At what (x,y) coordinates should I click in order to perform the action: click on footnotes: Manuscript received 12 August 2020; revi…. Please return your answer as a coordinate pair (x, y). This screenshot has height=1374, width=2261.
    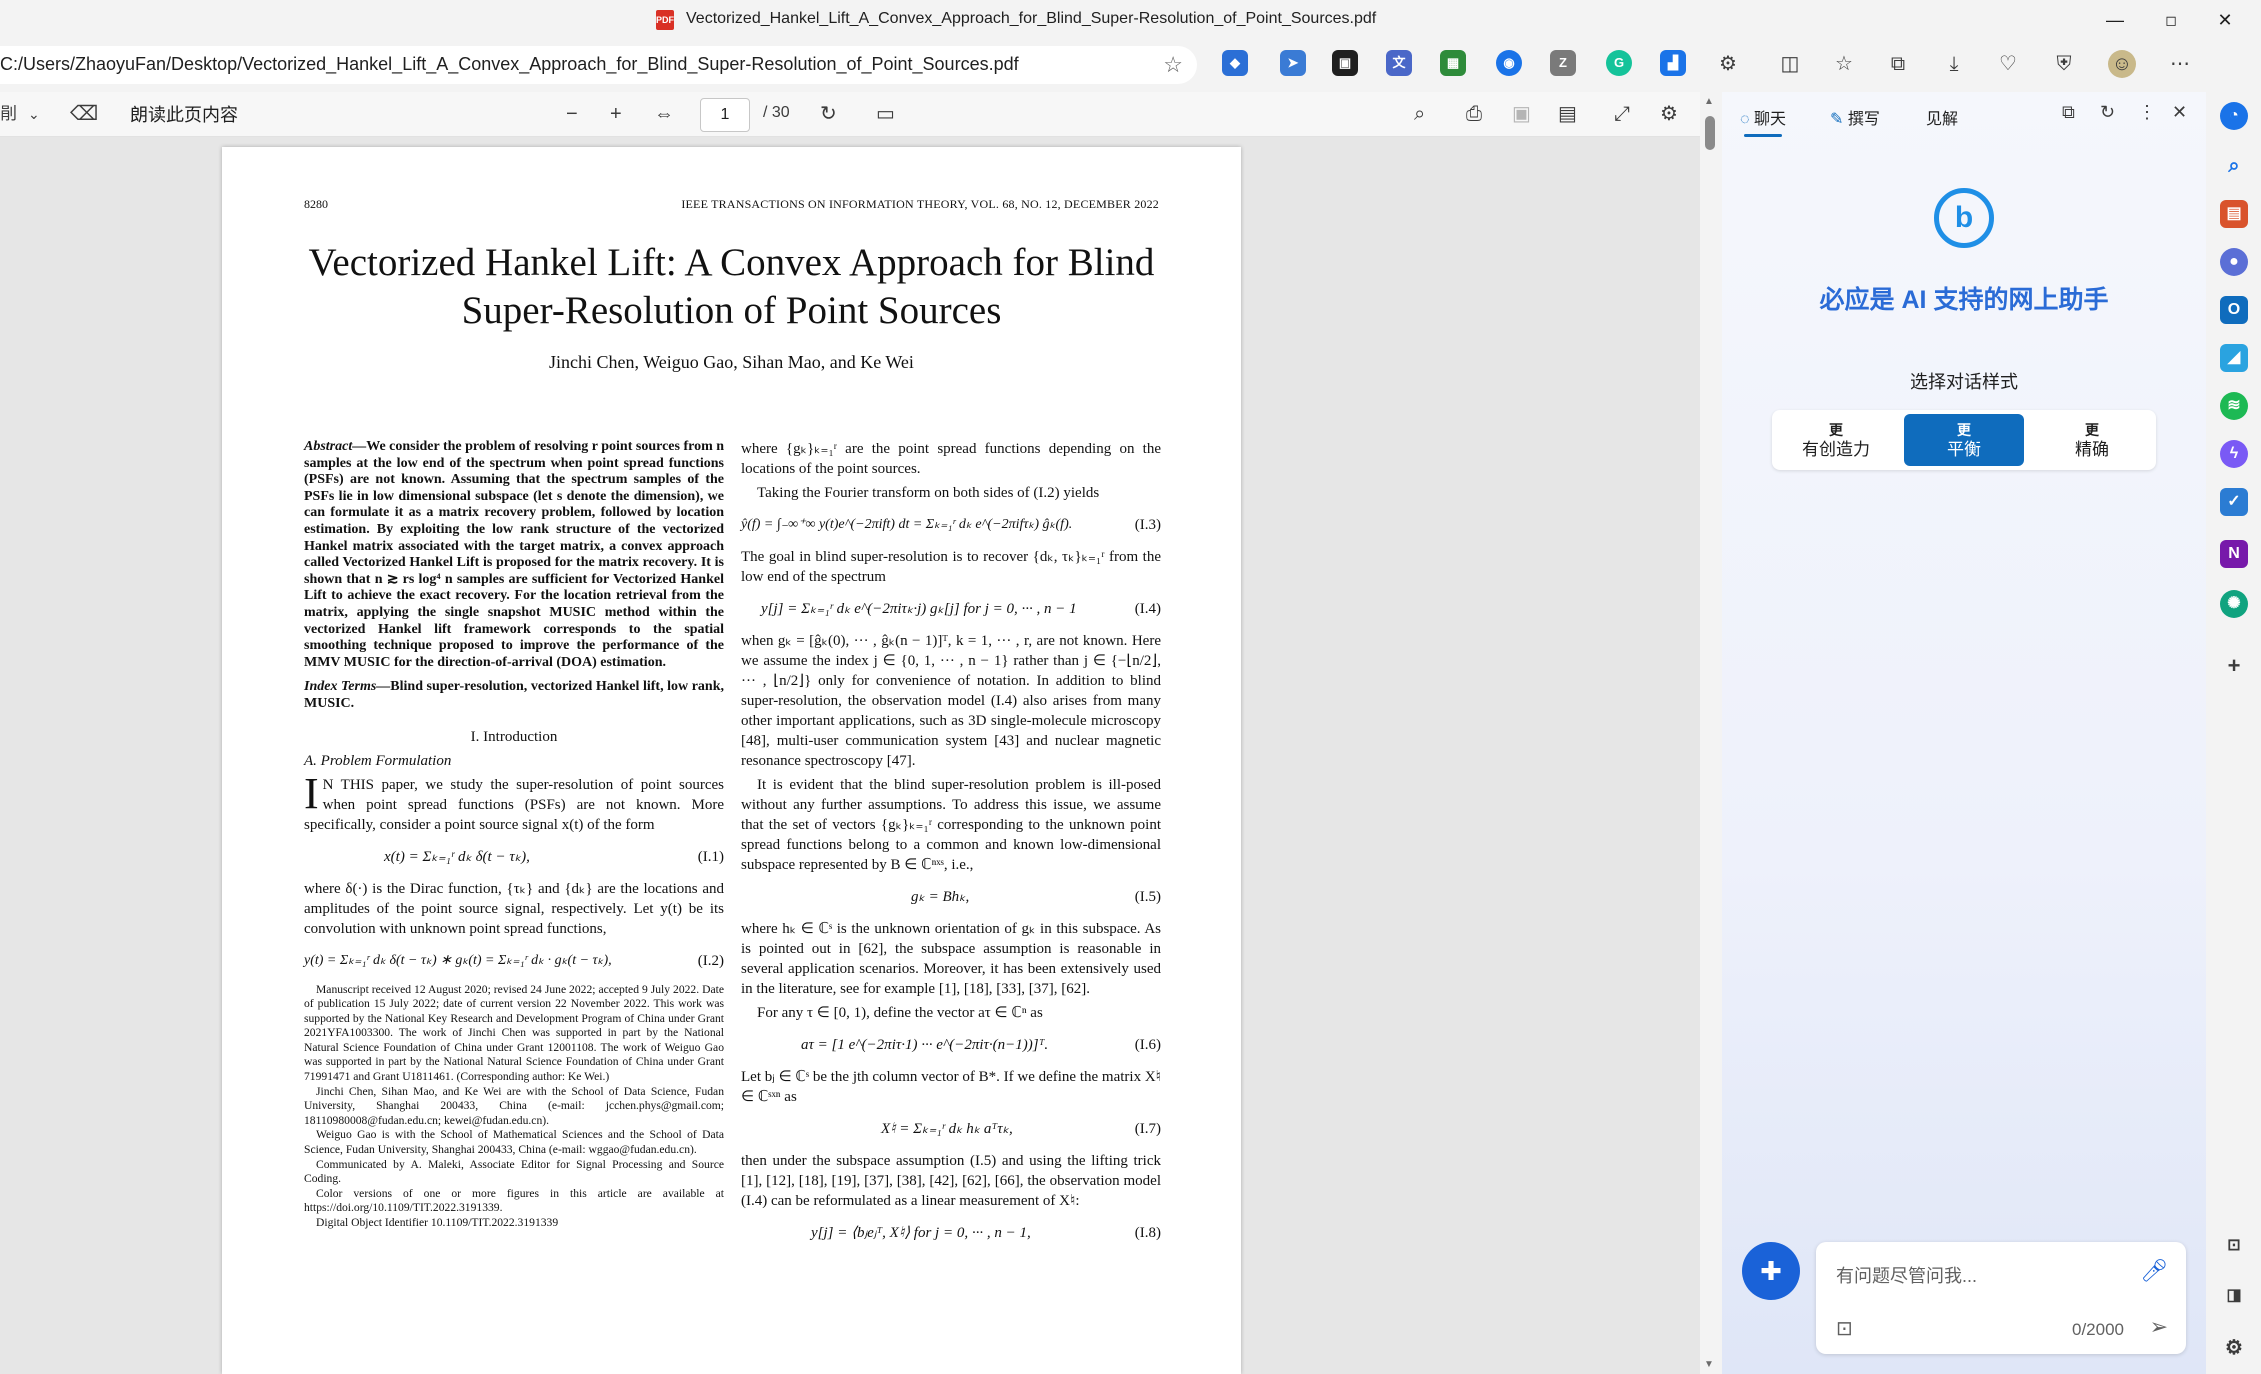
    Looking at the image, I should click on (514, 1107).